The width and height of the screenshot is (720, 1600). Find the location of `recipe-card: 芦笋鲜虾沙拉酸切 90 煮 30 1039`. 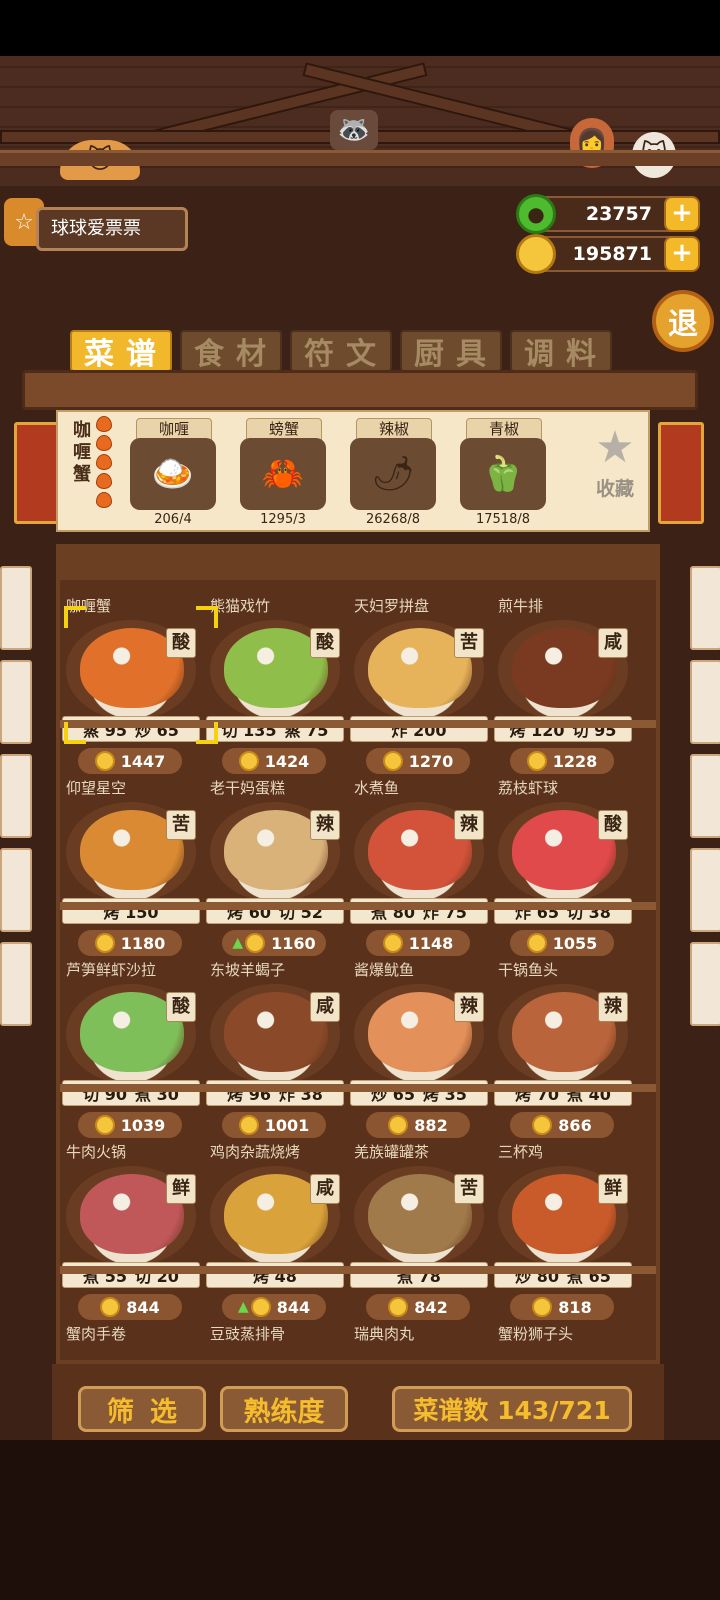

recipe-card: 芦笋鲜虾沙拉酸切 90 煮 30 1039 is located at coordinates (130, 1052).